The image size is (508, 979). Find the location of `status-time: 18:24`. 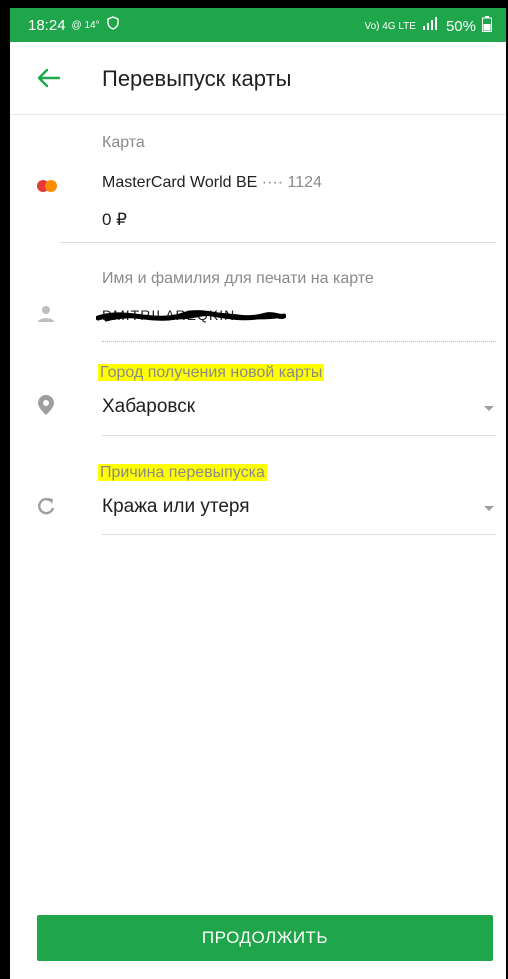

status-time: 18:24 is located at coordinates (47, 25).